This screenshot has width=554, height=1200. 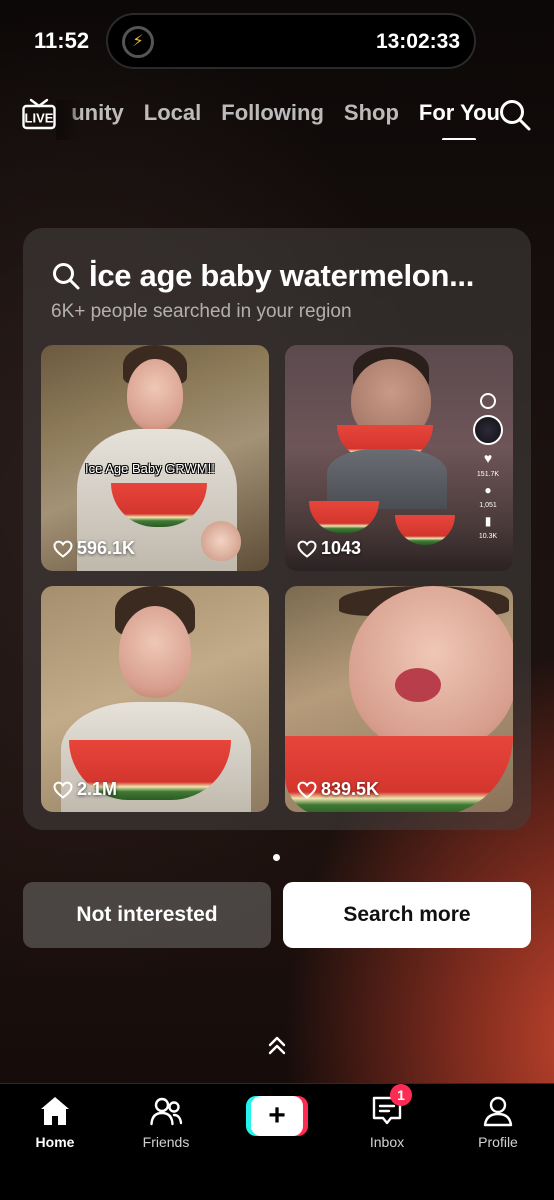 I want to click on like-count: 1043, so click(x=329, y=548).